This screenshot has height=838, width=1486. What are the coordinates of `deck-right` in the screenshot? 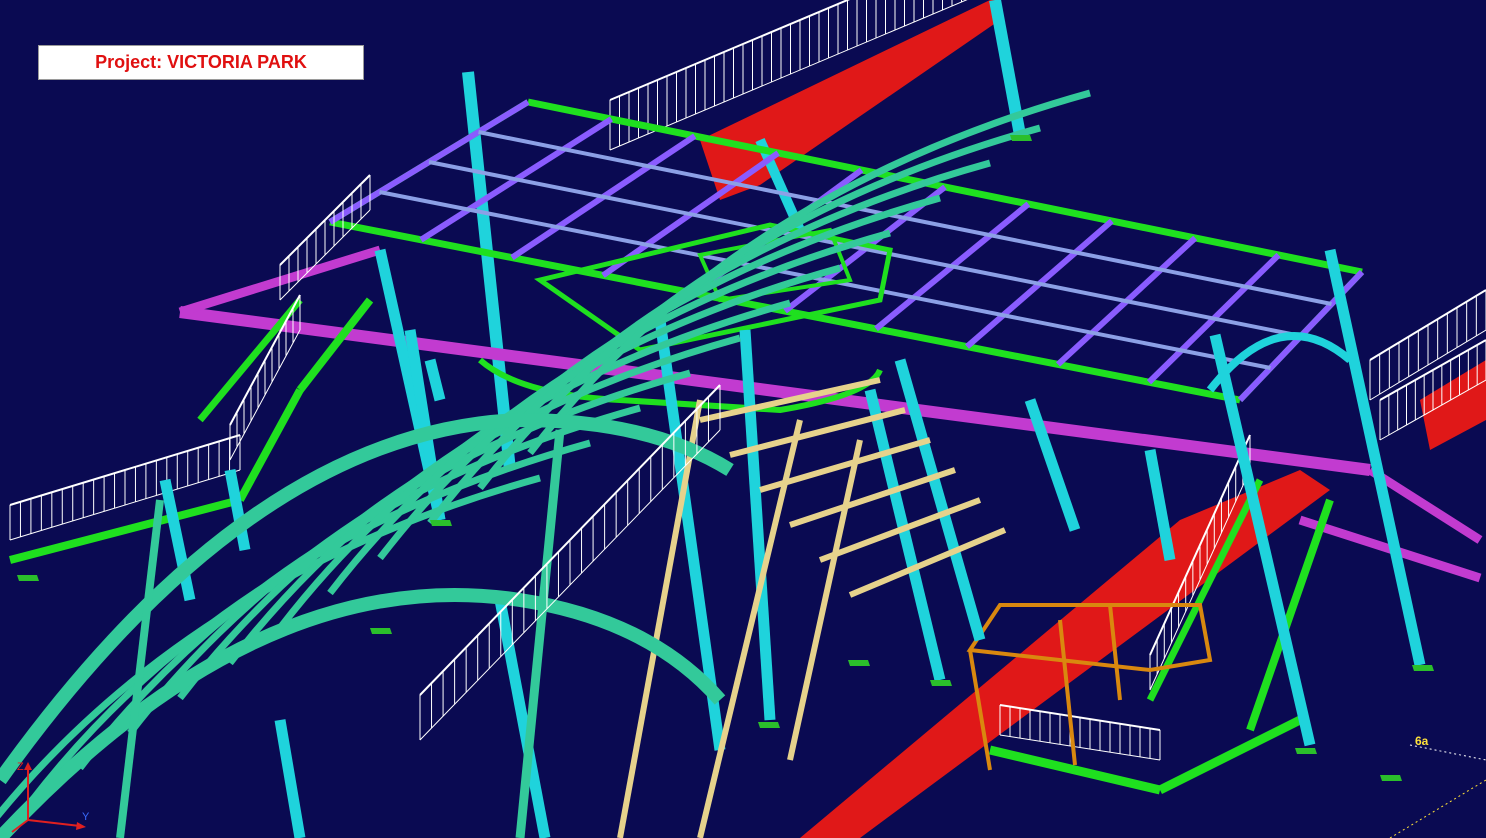 It's located at (1453, 405).